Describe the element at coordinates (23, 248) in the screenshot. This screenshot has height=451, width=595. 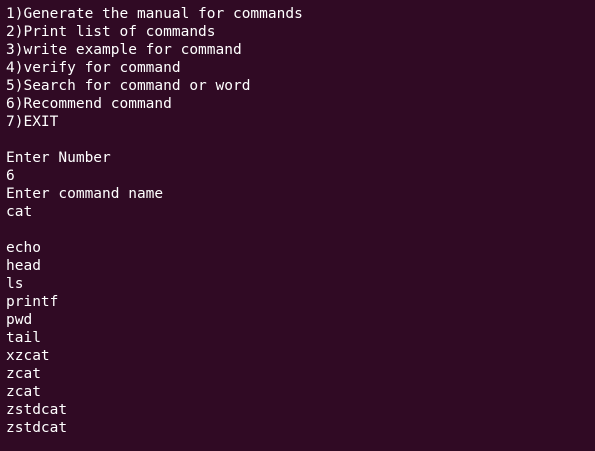
I see `output-line: echo` at that location.